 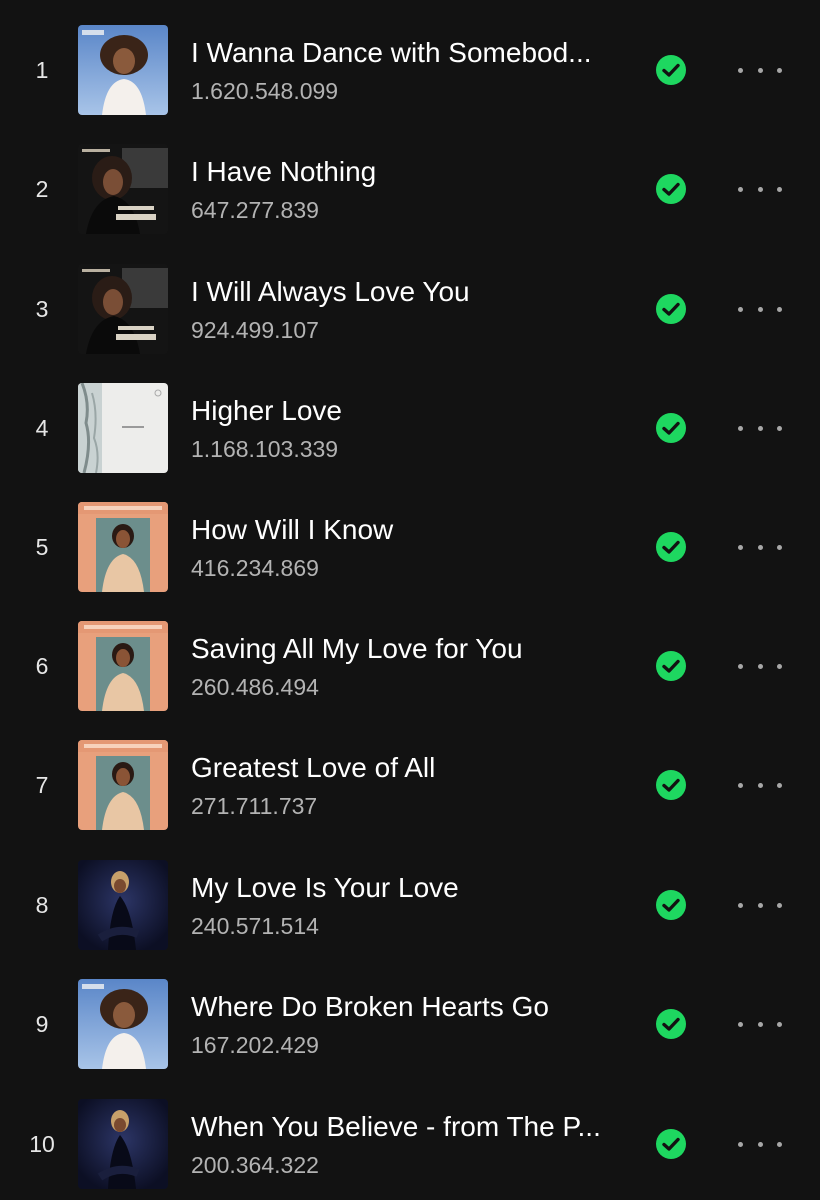 I want to click on play-count: 240.571.514, so click(x=255, y=925).